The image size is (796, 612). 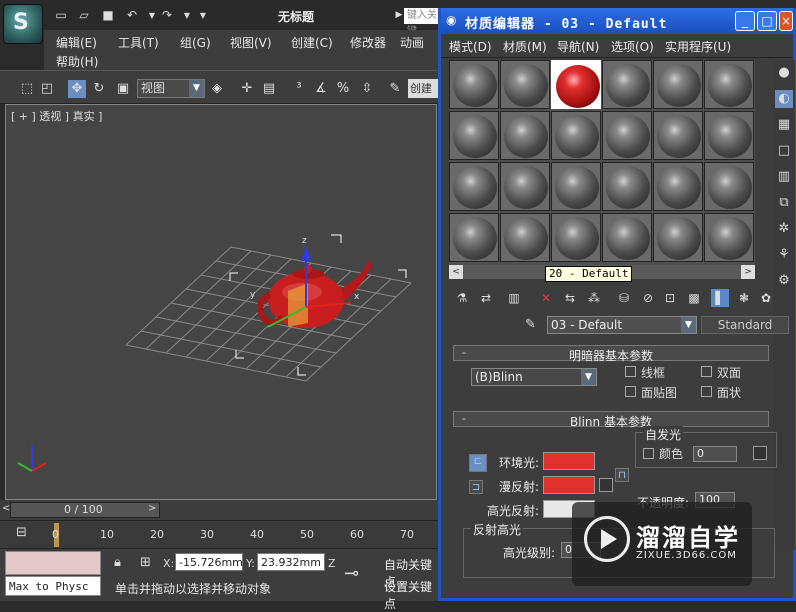 I want to click on menu-animation: 动画, so click(x=412, y=42).